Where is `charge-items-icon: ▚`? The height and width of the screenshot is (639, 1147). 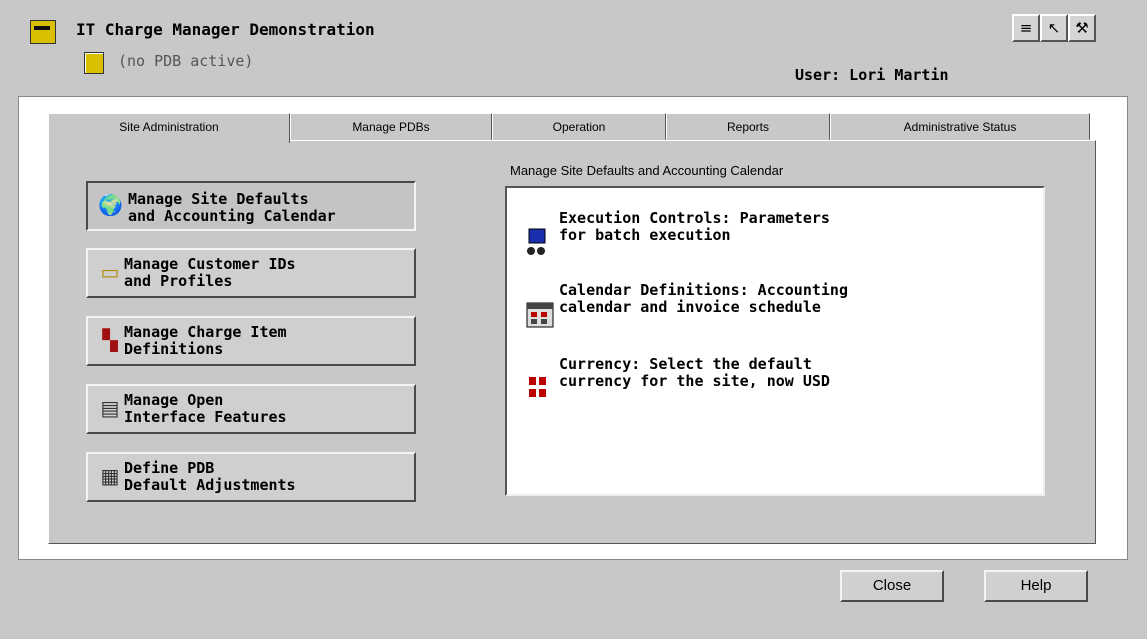
charge-items-icon: ▚ is located at coordinates (110, 340).